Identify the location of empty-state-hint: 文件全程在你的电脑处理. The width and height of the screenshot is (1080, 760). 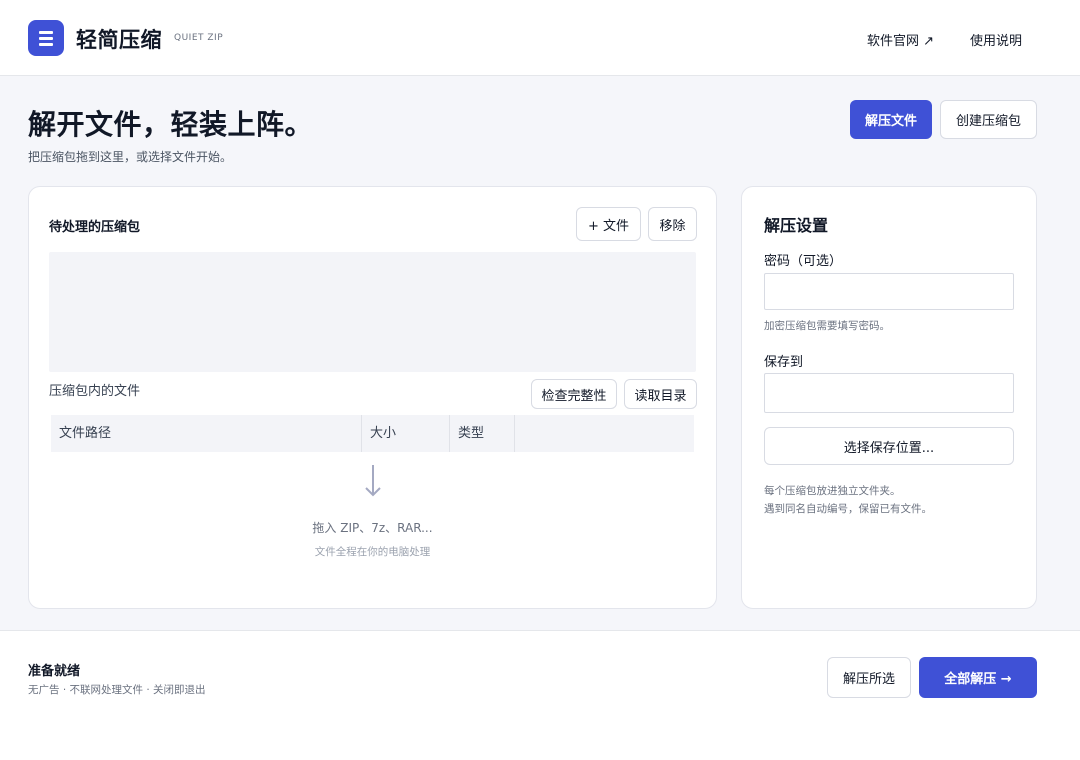
(372, 552).